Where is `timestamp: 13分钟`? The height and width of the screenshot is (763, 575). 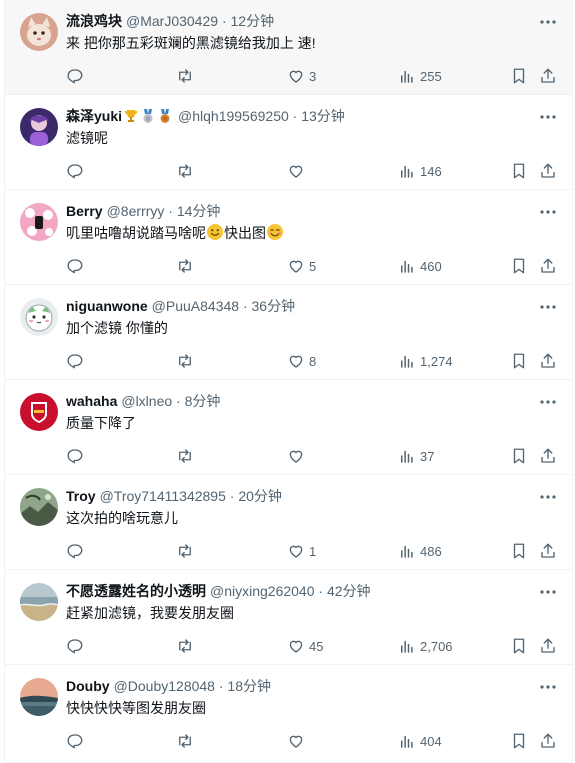 timestamp: 13分钟 is located at coordinates (323, 116).